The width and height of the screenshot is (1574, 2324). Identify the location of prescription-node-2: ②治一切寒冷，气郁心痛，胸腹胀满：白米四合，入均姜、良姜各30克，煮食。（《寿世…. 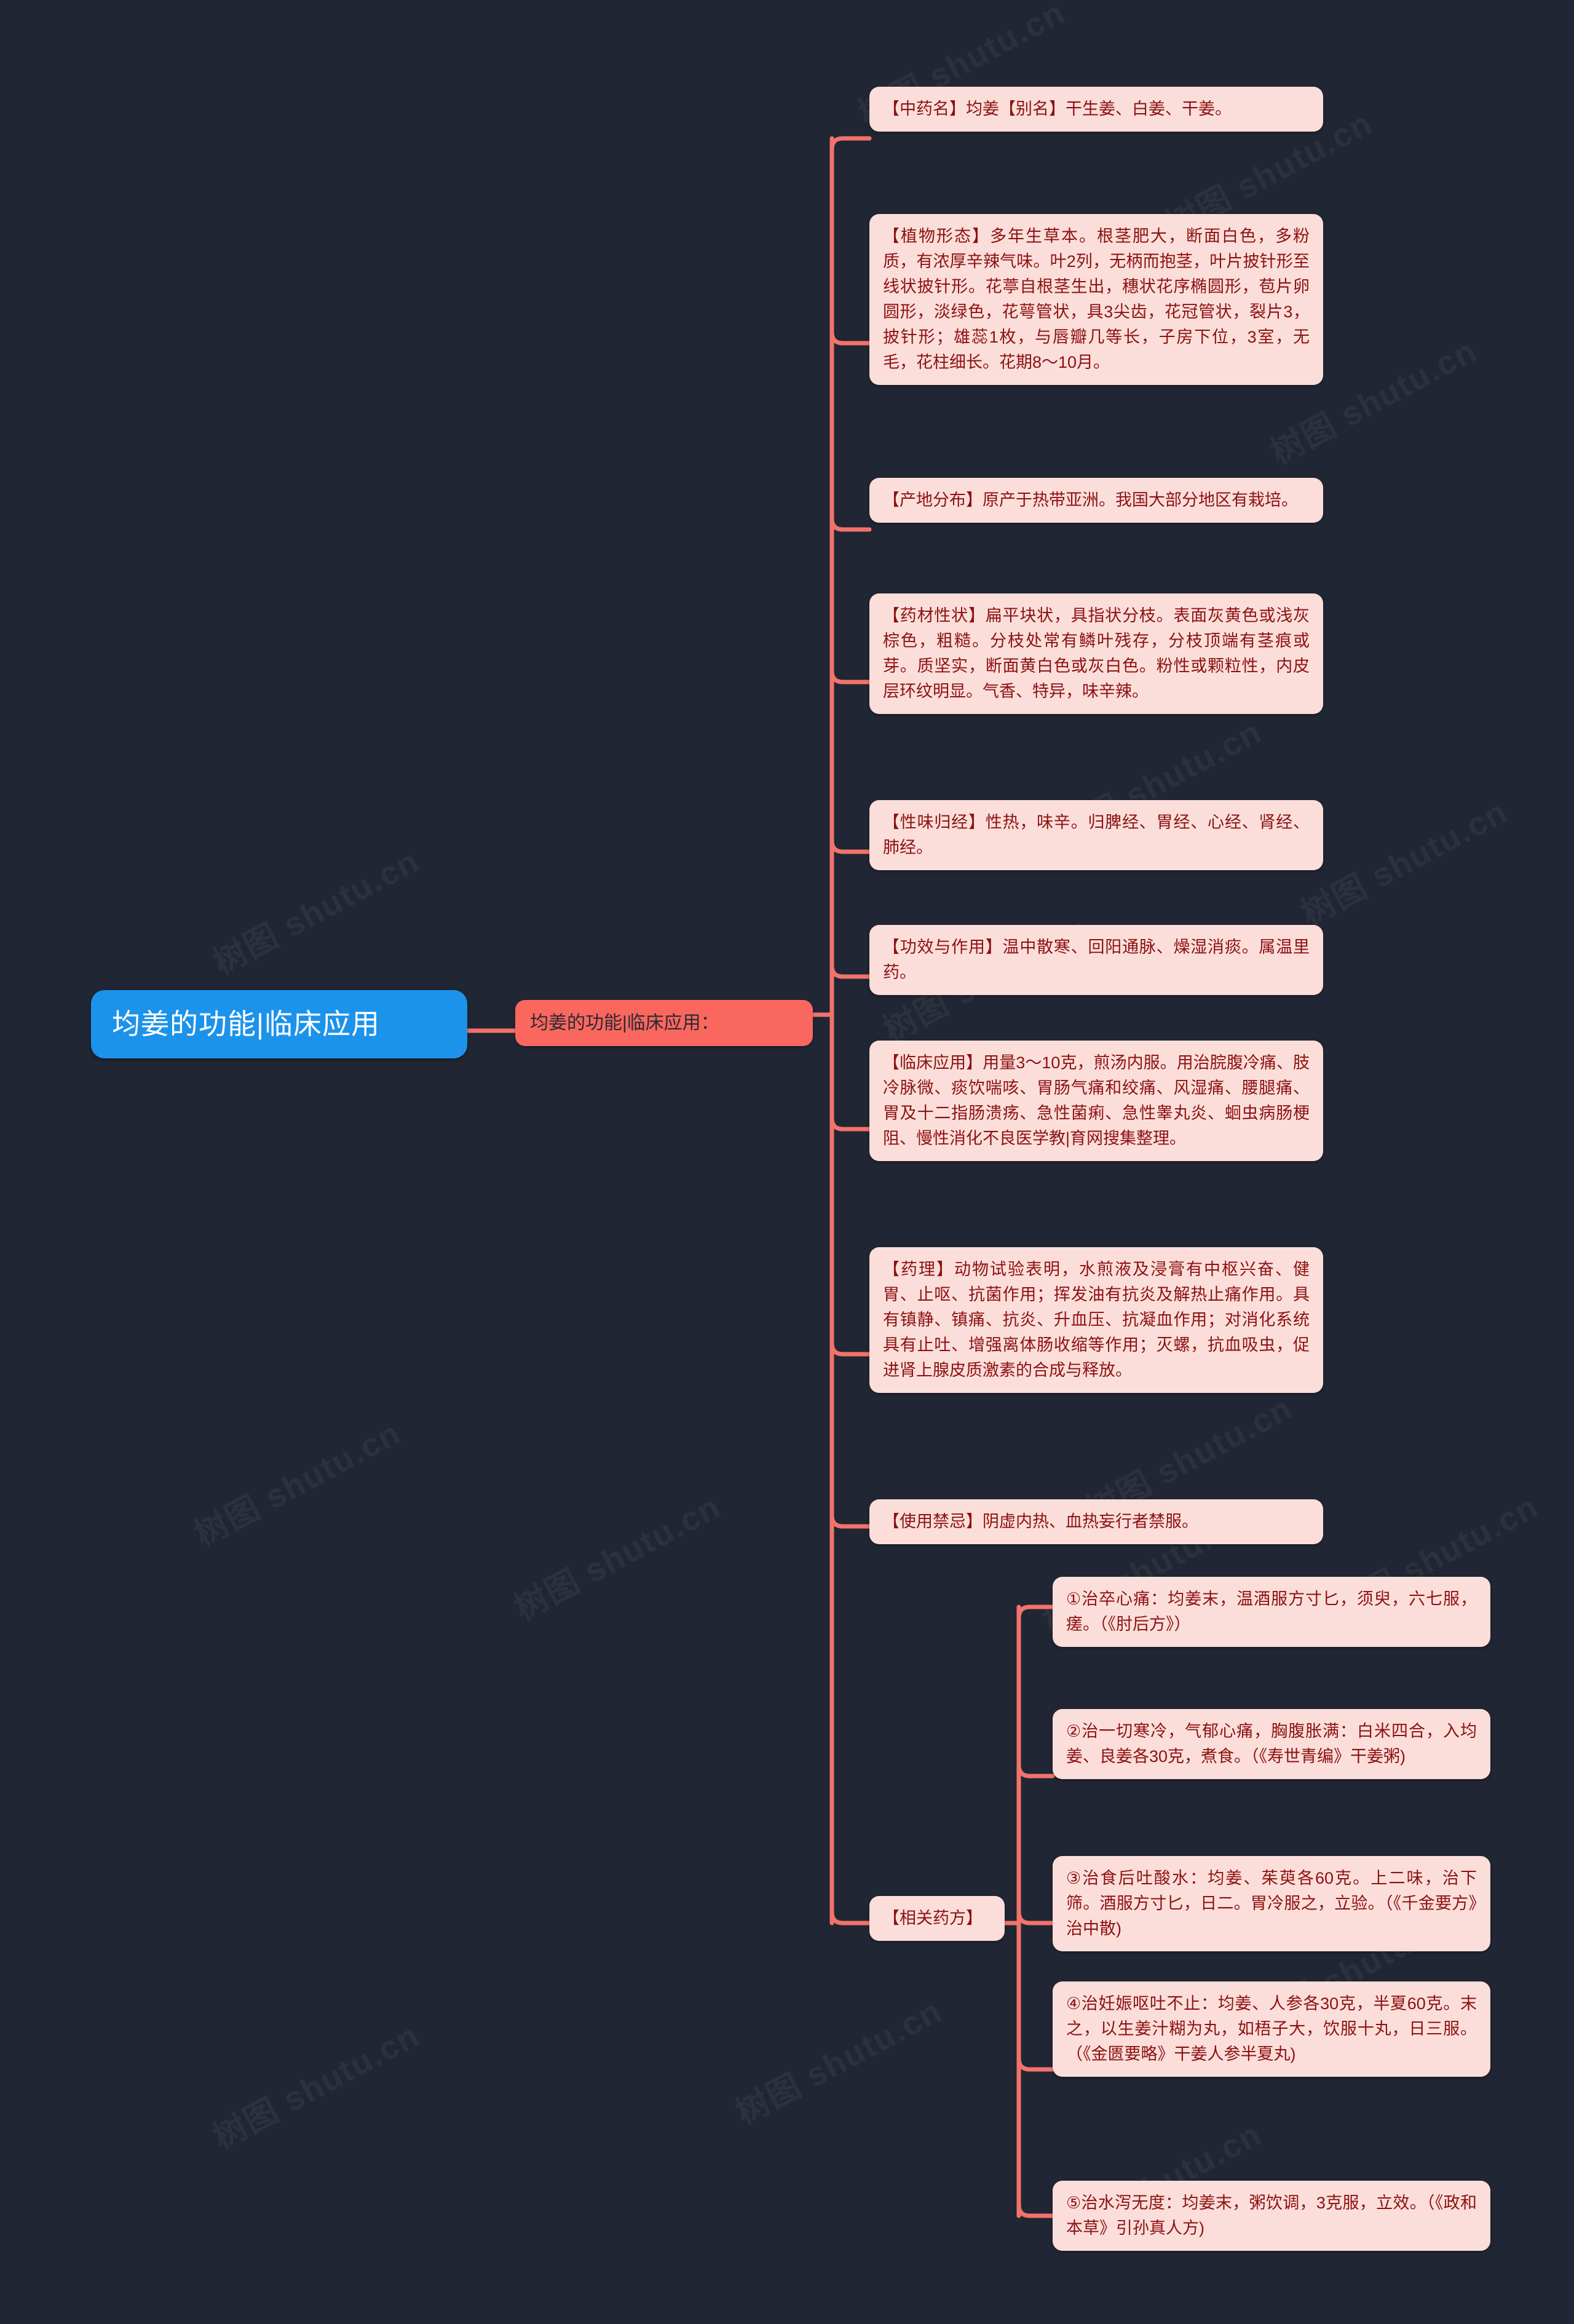
(1272, 1745).